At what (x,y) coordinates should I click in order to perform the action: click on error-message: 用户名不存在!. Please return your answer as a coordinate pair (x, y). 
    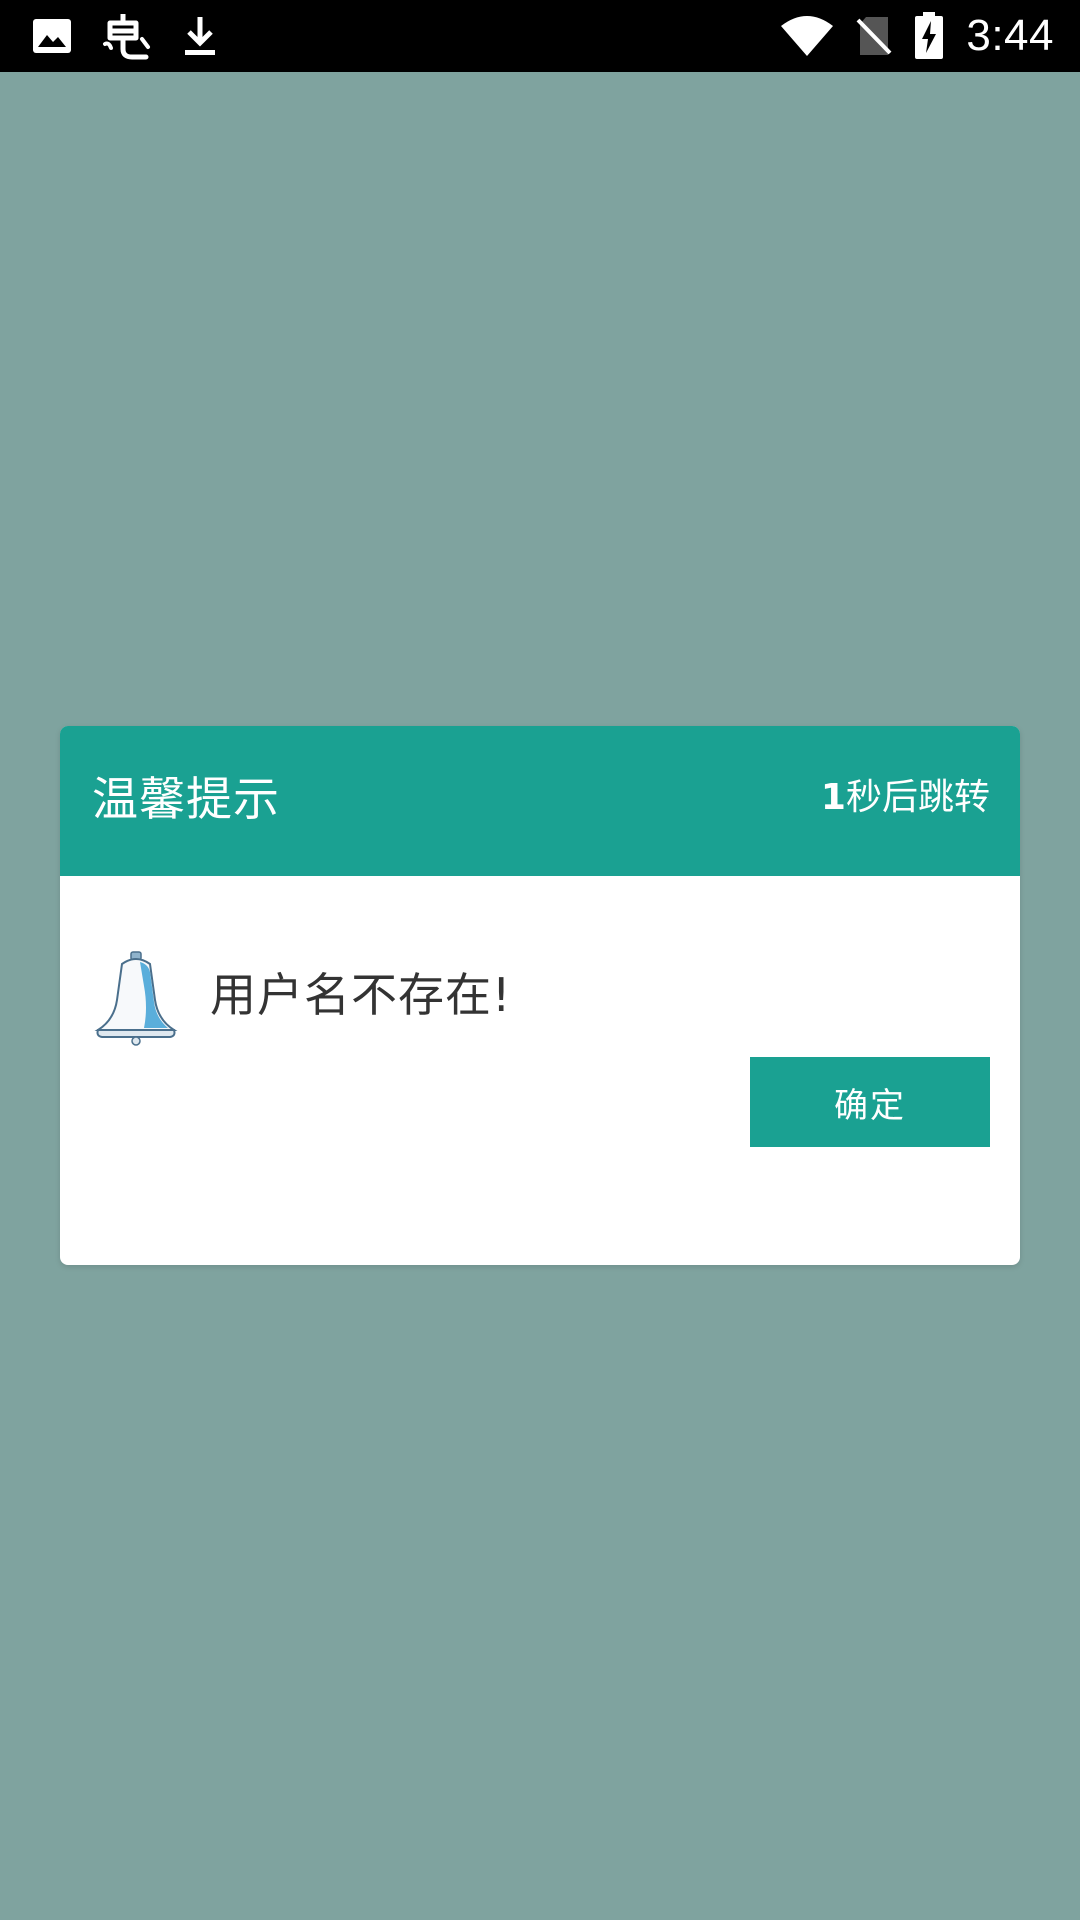
    Looking at the image, I should click on (361, 995).